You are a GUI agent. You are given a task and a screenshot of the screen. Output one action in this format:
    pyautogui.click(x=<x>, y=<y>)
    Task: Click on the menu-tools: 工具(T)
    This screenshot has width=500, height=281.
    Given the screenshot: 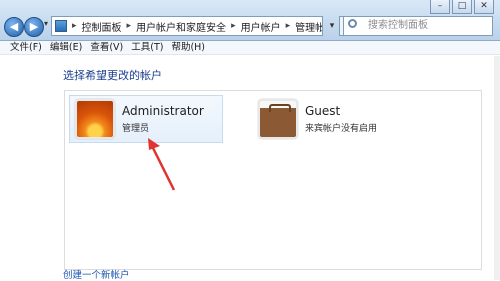 What is the action you would take?
    pyautogui.click(x=147, y=47)
    